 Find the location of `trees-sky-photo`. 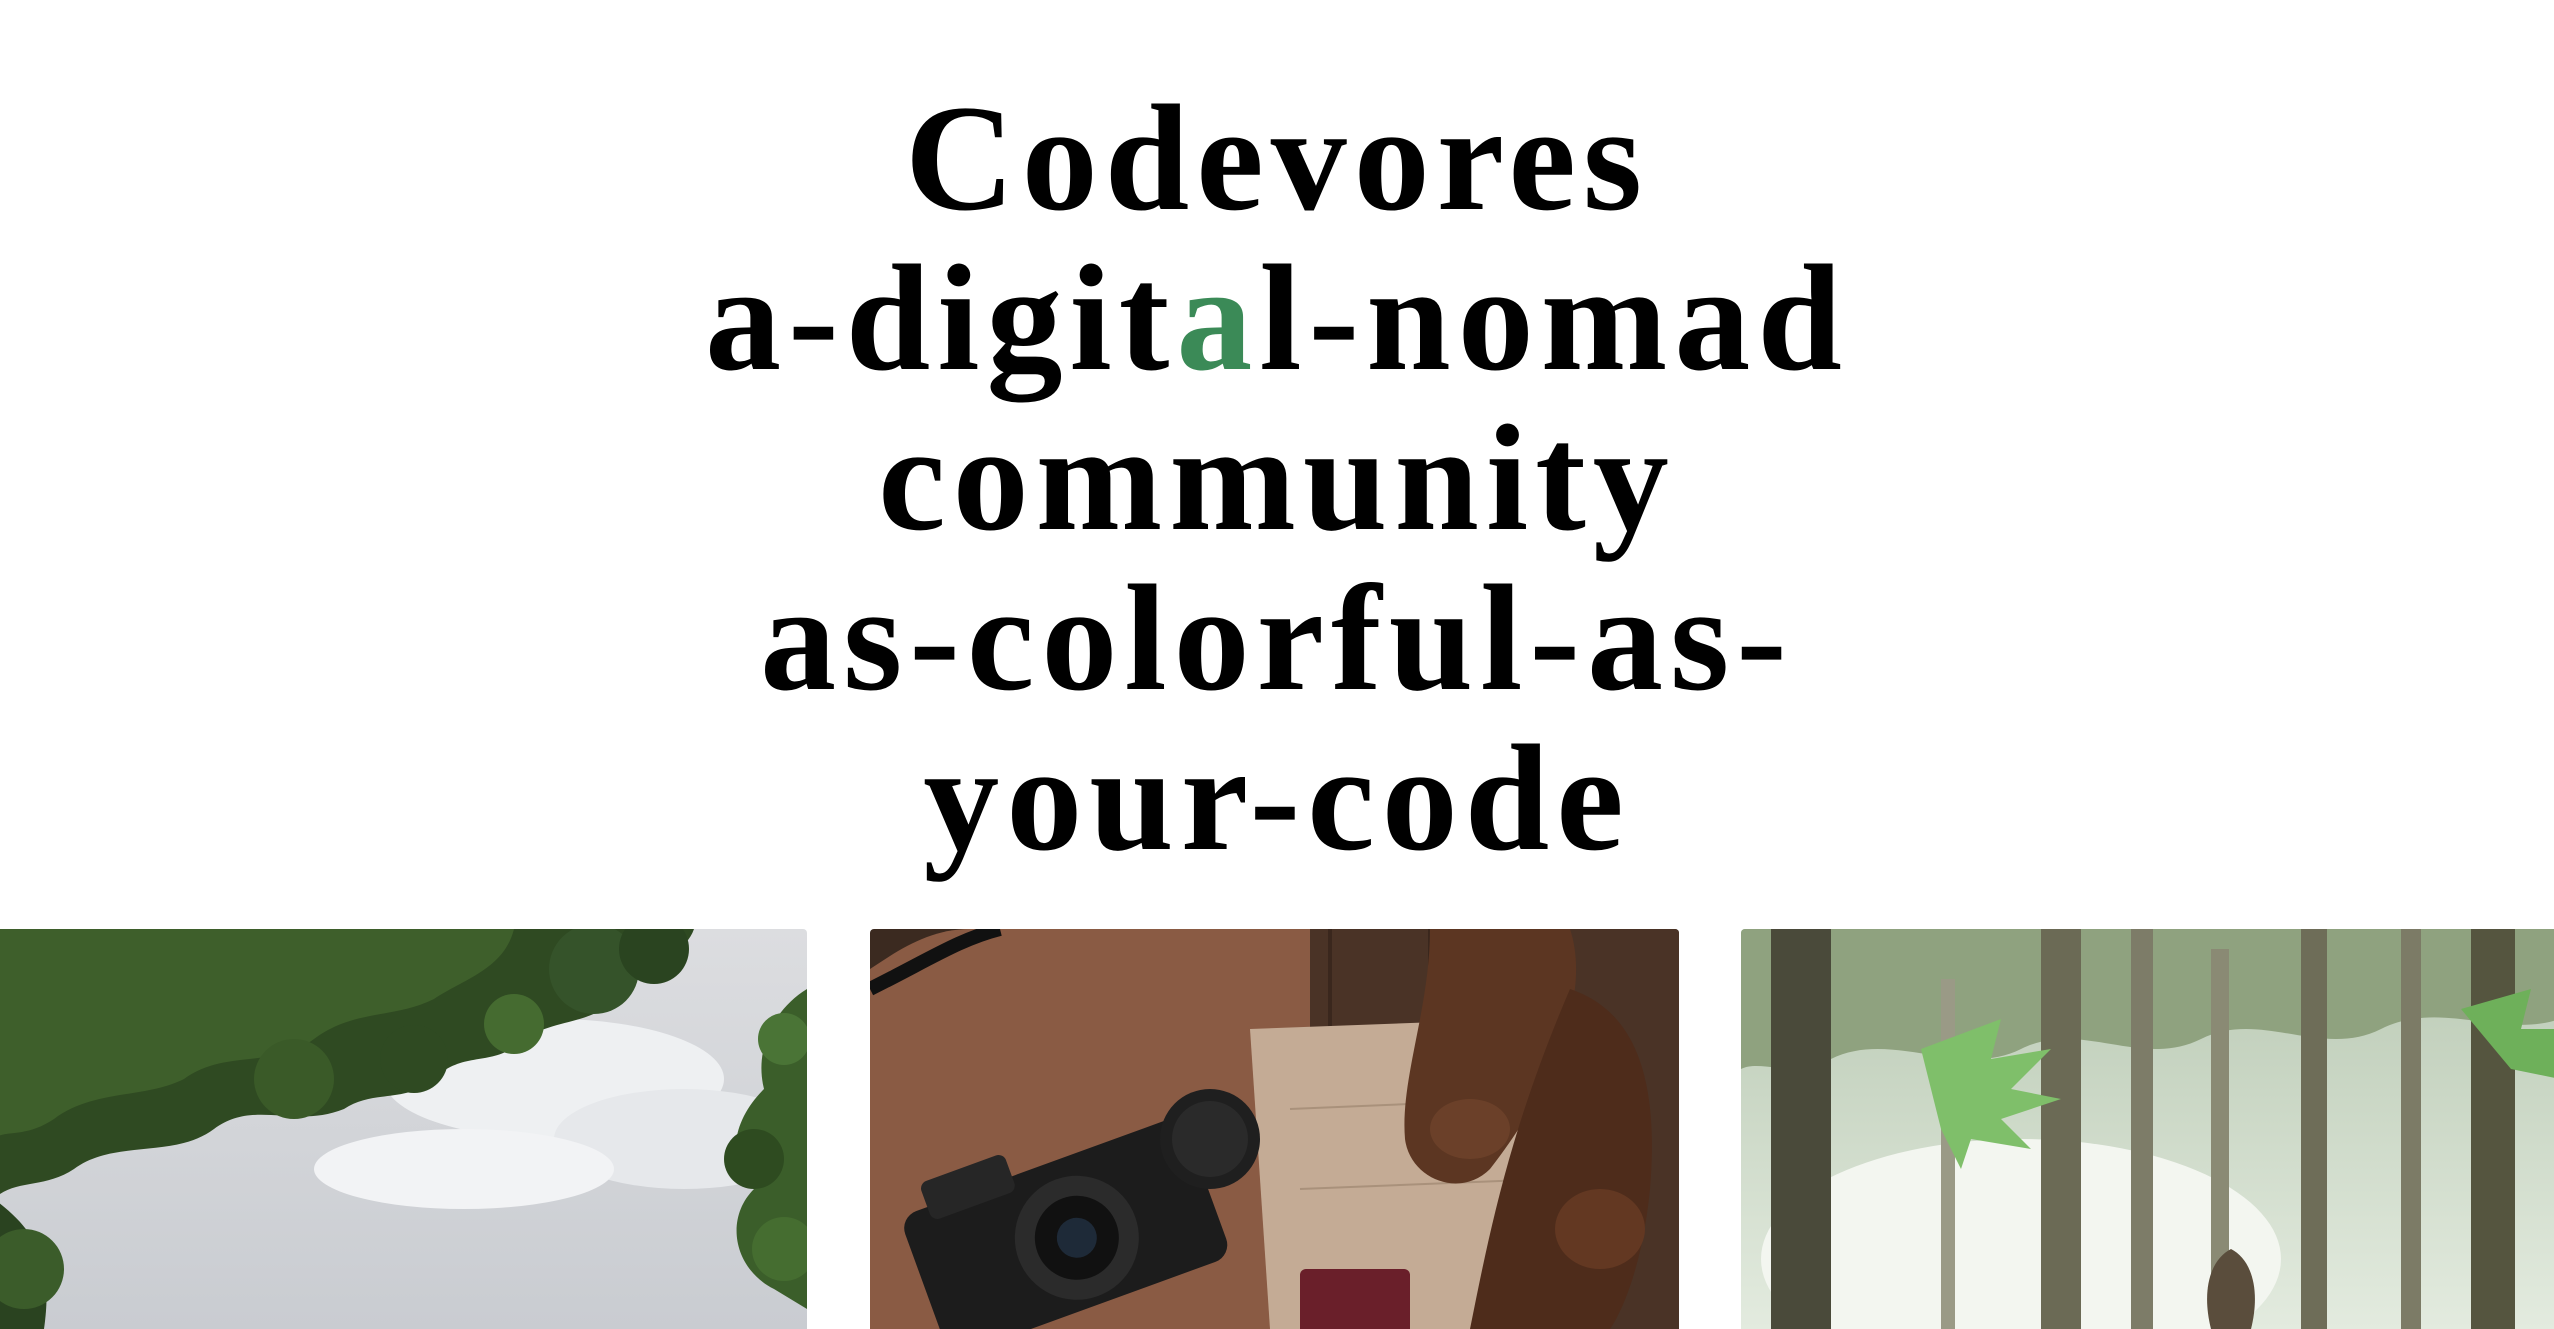

trees-sky-photo is located at coordinates (403, 1129).